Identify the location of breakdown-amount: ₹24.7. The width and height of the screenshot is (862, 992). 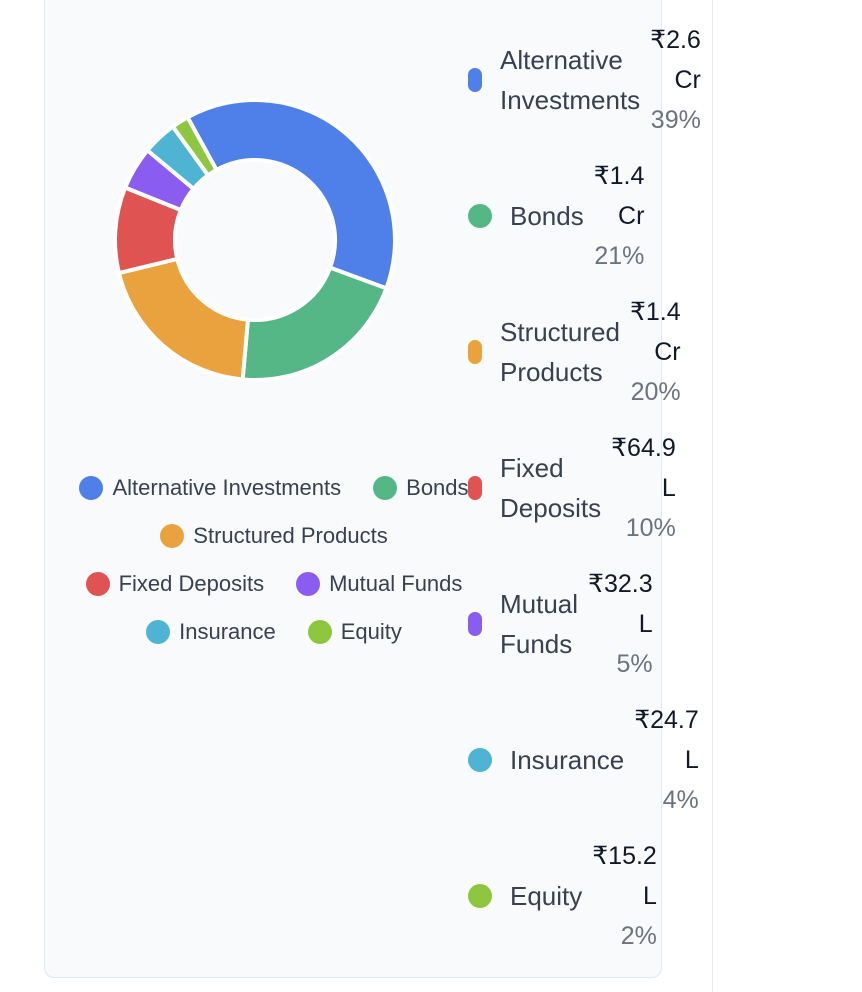
(666, 720).